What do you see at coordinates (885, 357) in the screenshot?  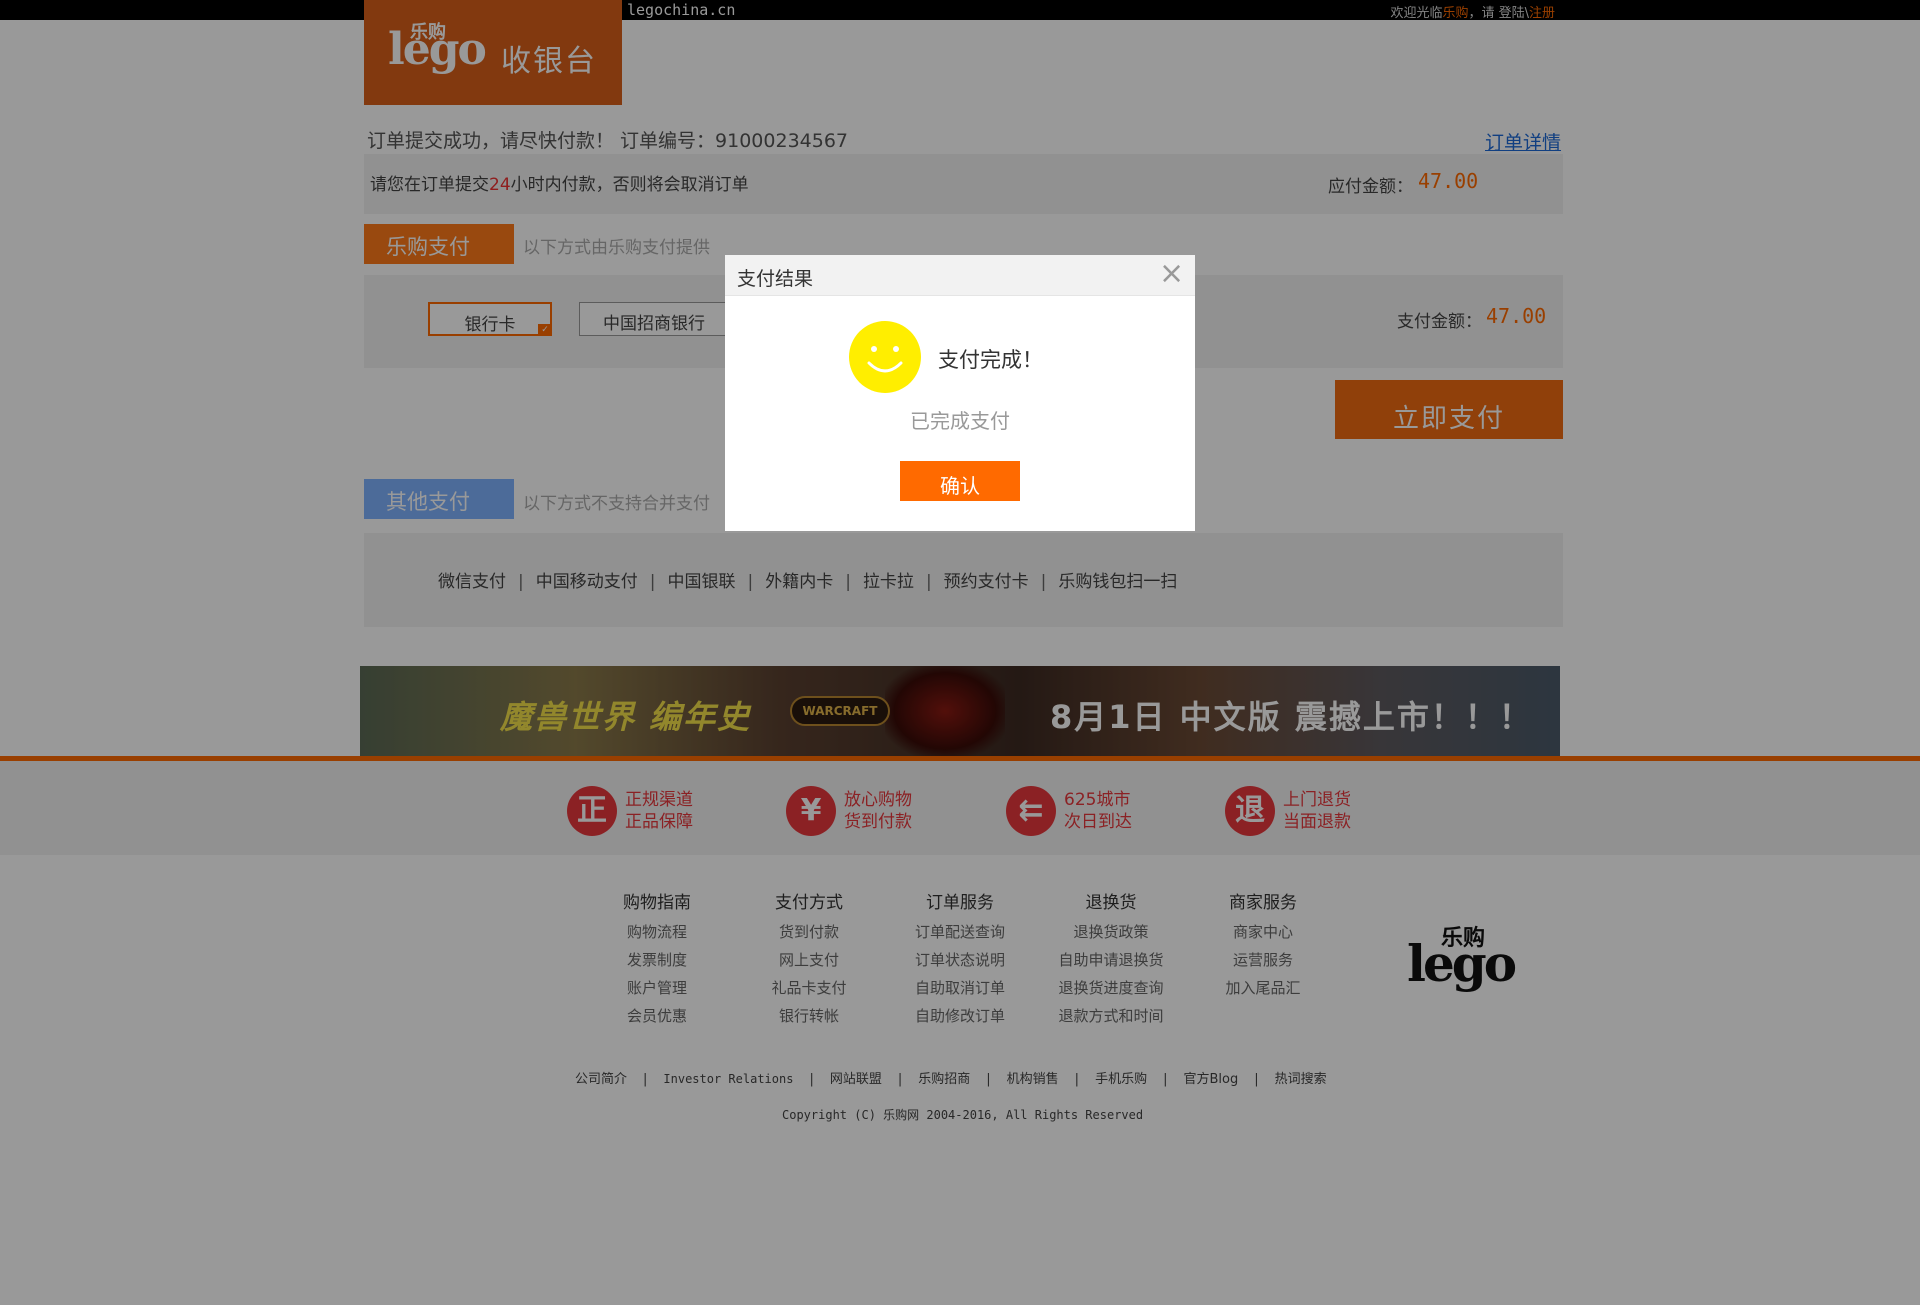 I see `smiley-icon` at bounding box center [885, 357].